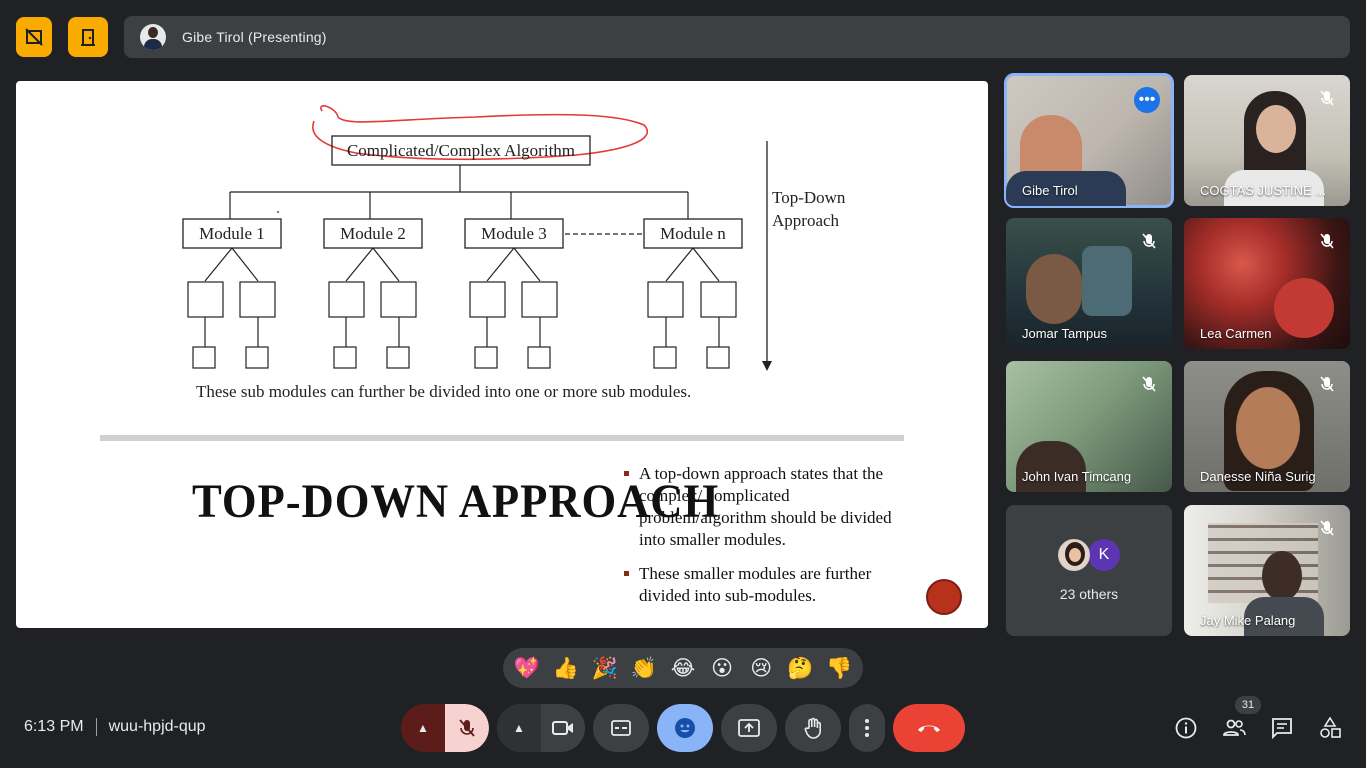 This screenshot has width=1366, height=768. I want to click on meeting-code: wuu-hpjd-qup, so click(157, 726).